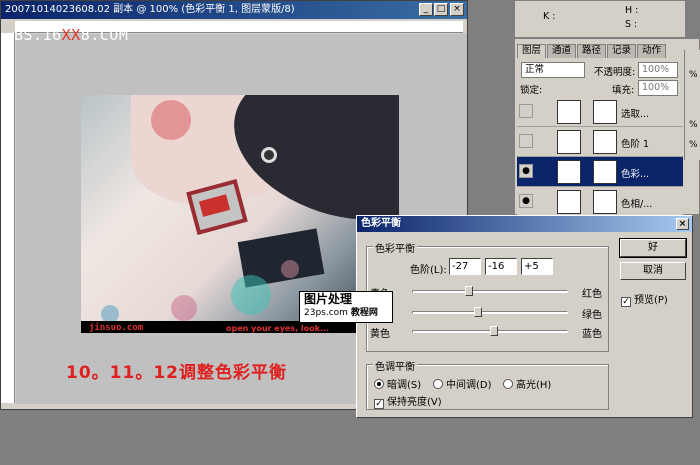 The height and width of the screenshot is (465, 700). Describe the element at coordinates (441, 9) in the screenshot. I see `maximize-button: □` at that location.